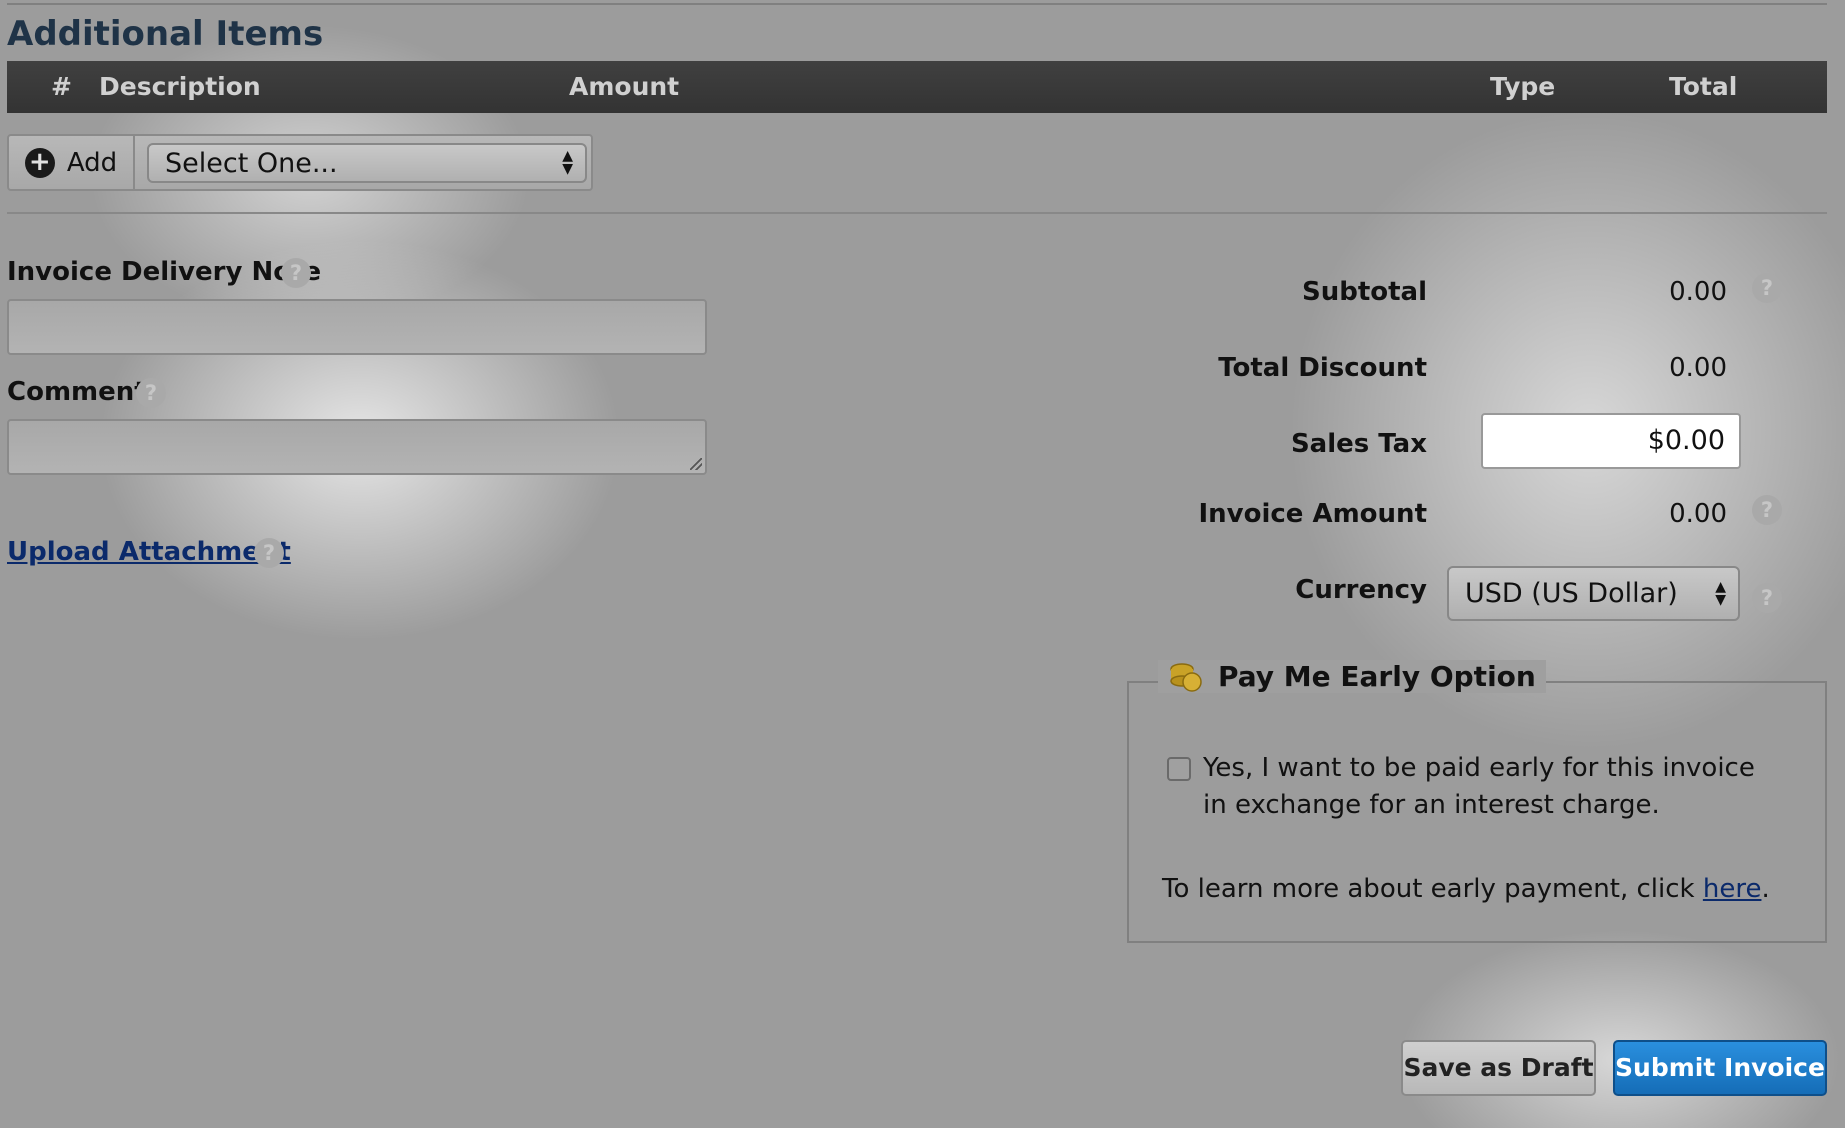 Image resolution: width=1845 pixels, height=1128 pixels. What do you see at coordinates (696, 464) in the screenshot?
I see `resize-grip-icon` at bounding box center [696, 464].